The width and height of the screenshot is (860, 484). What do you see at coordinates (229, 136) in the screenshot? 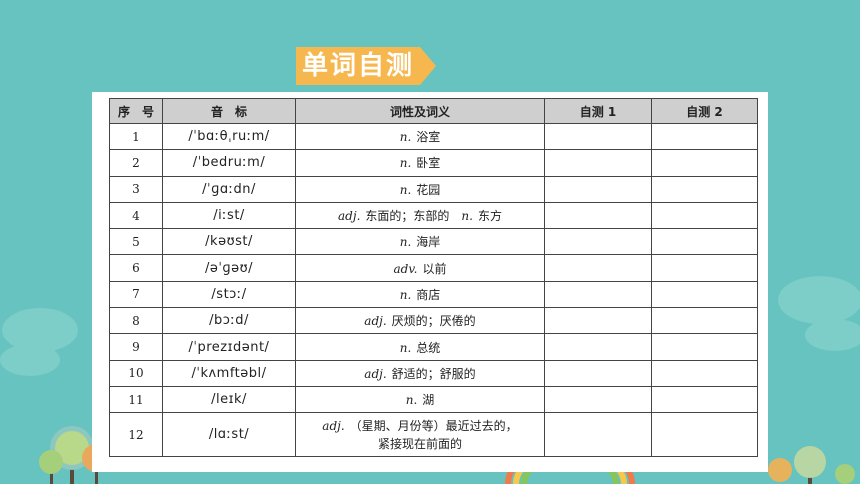
I see `row-ipa: /ˈbɑːθˌruːm/` at bounding box center [229, 136].